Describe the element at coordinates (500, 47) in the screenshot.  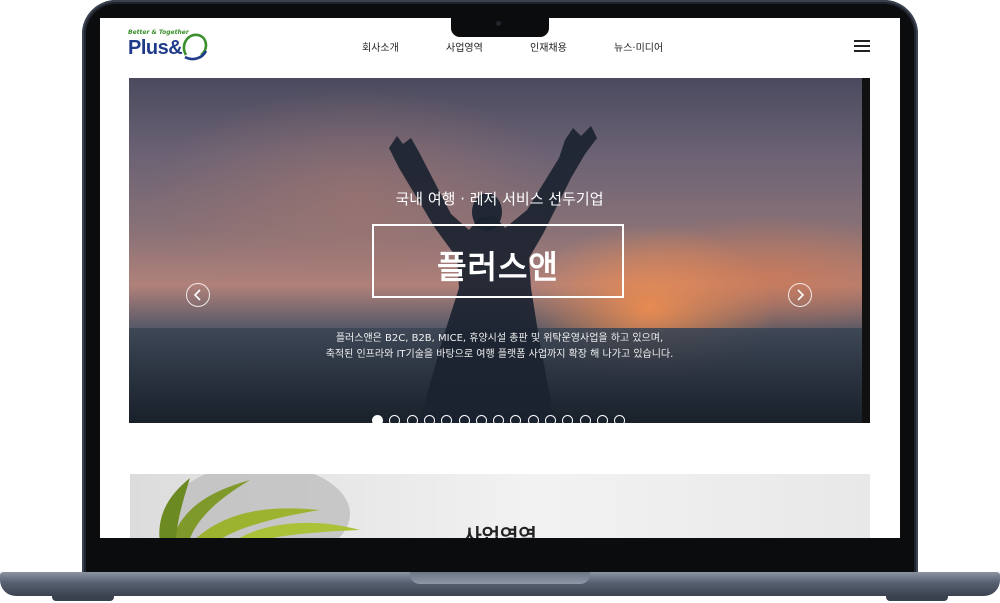
I see `main-nav: 회사소개 사업영역 인재채용 뉴스·미디어` at that location.